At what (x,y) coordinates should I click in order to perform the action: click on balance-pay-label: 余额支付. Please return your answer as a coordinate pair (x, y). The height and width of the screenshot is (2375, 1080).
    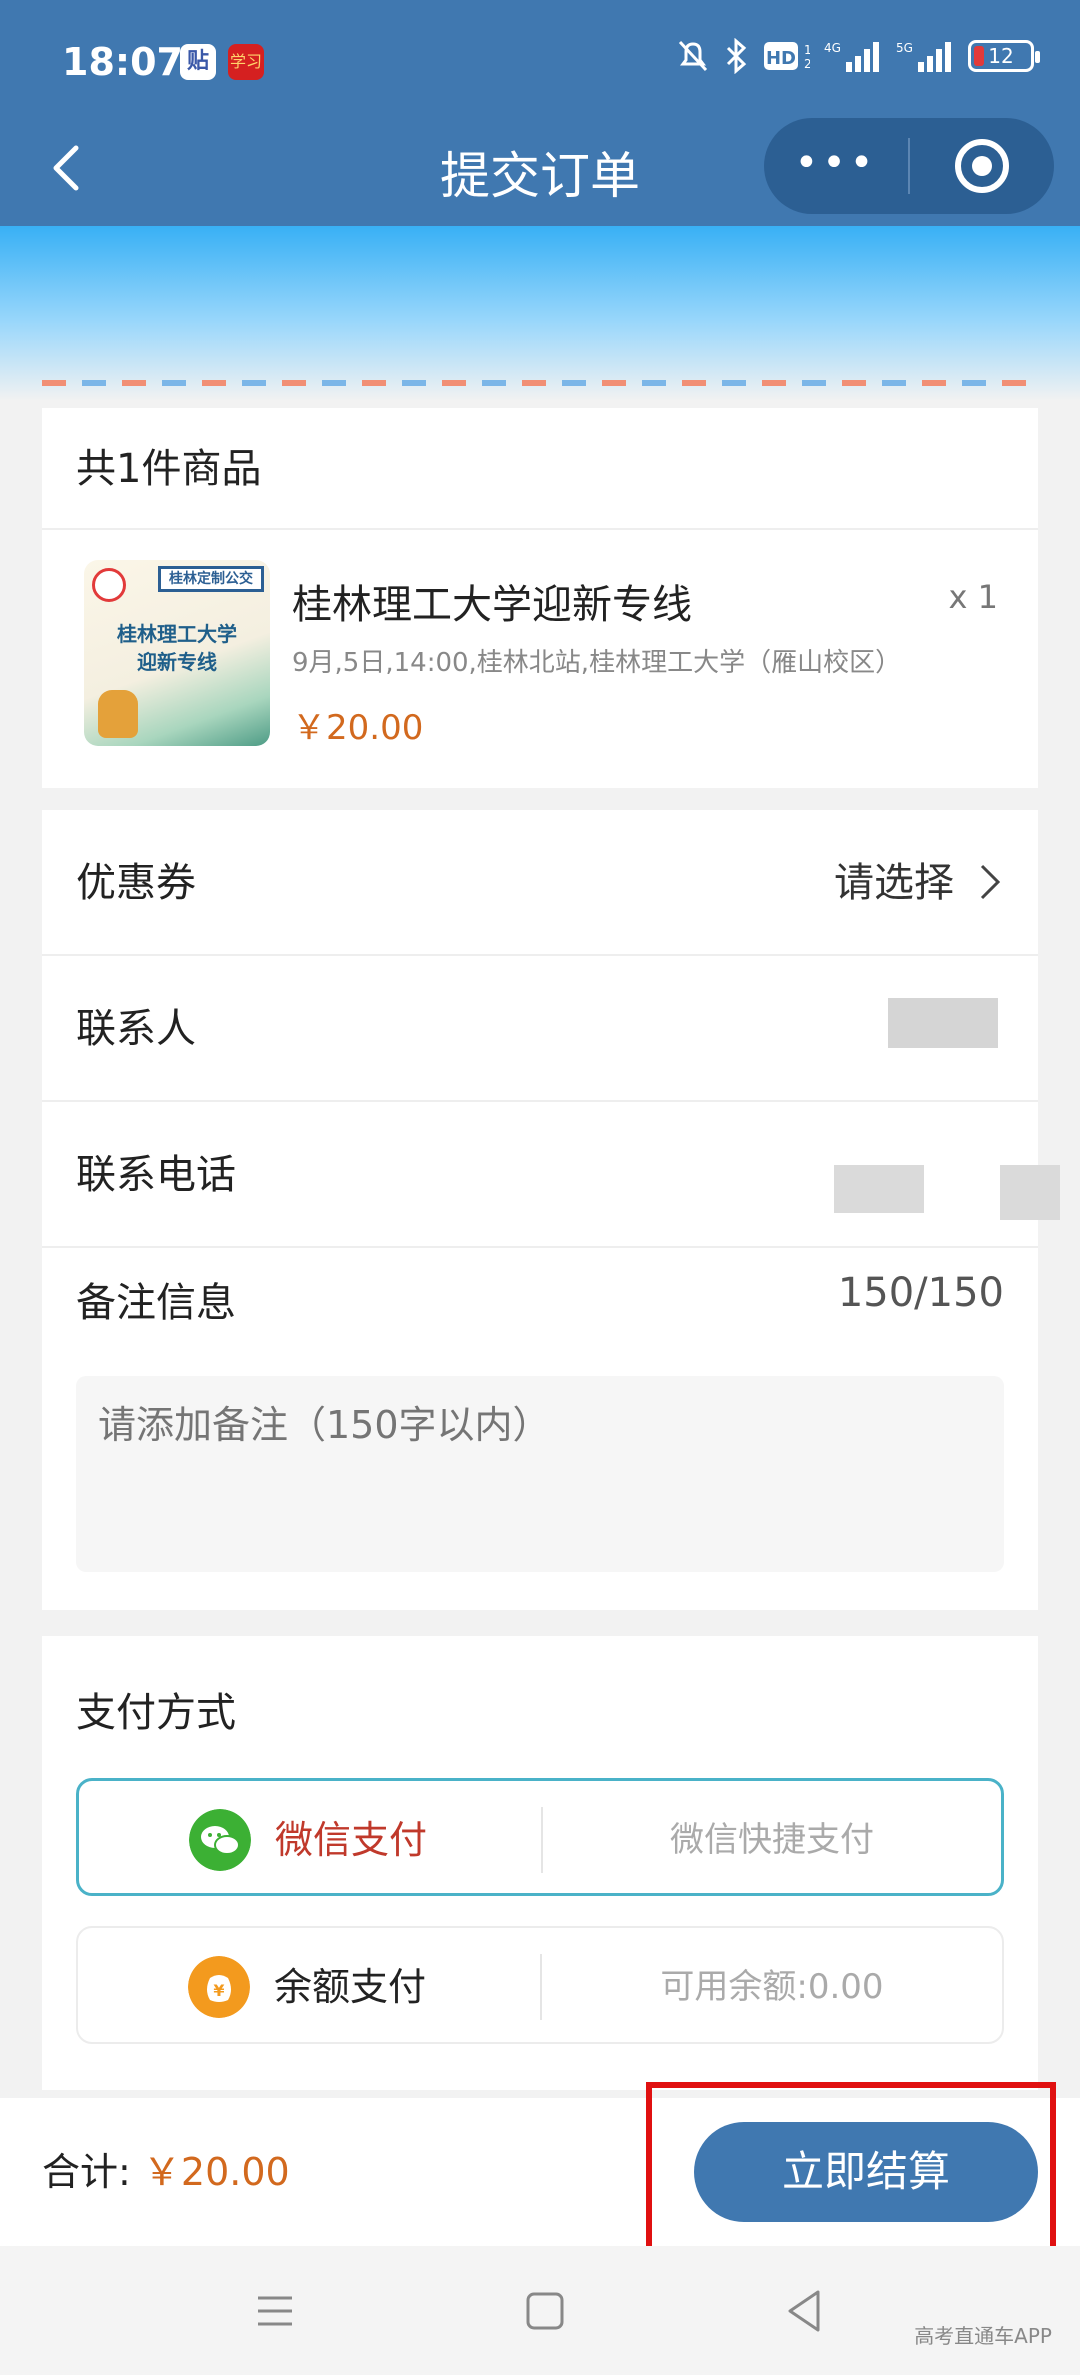
    Looking at the image, I should click on (350, 1987).